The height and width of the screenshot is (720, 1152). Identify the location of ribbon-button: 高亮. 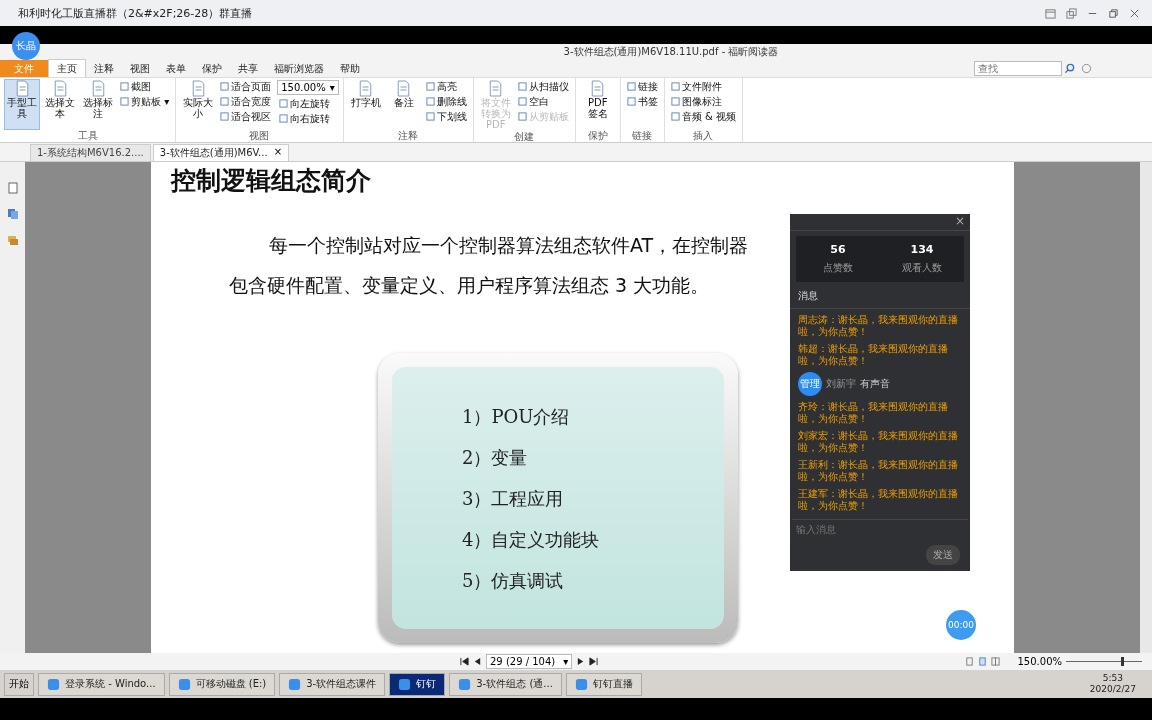
(446, 86).